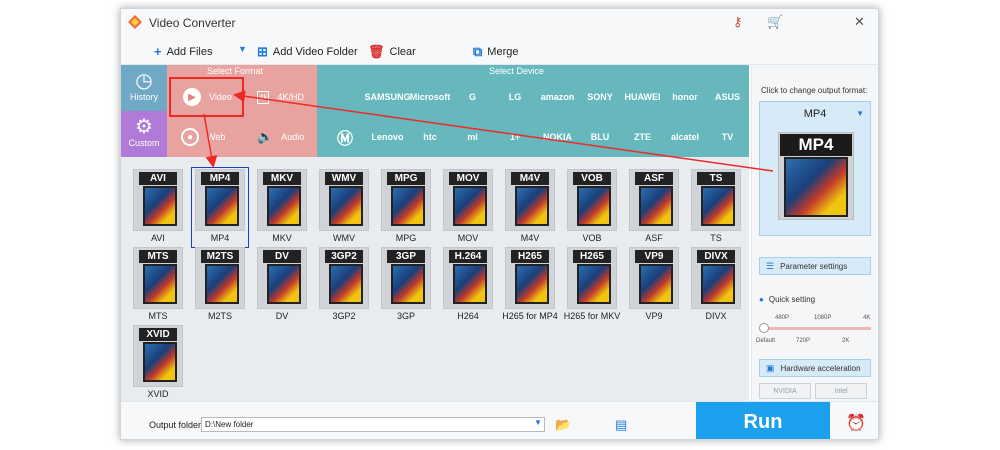  What do you see at coordinates (621, 425) in the screenshot?
I see `video-folder-icon: ▤` at bounding box center [621, 425].